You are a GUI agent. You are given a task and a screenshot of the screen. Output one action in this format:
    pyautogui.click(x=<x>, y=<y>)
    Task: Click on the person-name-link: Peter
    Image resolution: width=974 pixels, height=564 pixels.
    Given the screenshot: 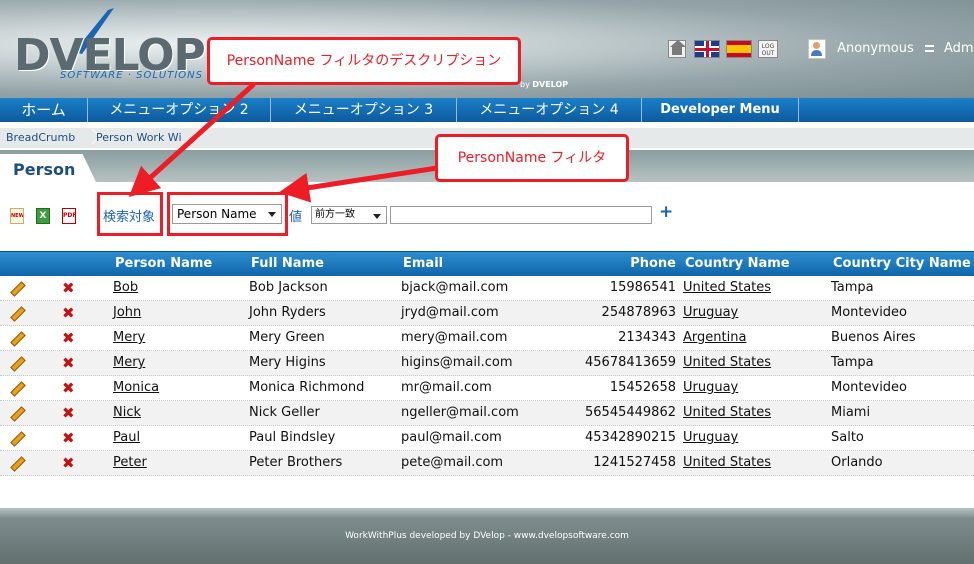 What is the action you would take?
    pyautogui.click(x=130, y=463)
    